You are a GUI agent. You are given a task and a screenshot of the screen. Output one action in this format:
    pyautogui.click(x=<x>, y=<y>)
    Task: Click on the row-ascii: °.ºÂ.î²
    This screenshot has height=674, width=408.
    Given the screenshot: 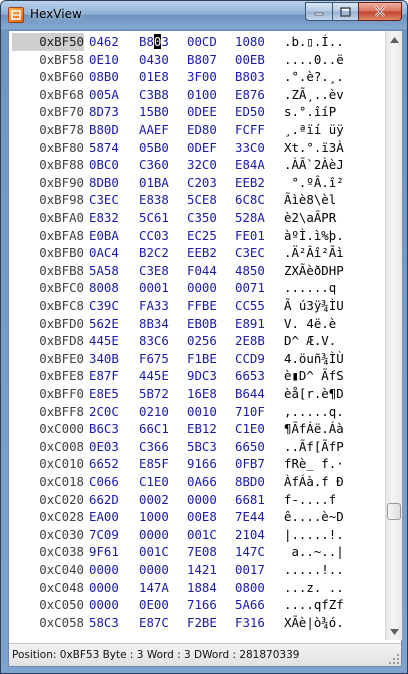 What is the action you would take?
    pyautogui.click(x=313, y=183)
    